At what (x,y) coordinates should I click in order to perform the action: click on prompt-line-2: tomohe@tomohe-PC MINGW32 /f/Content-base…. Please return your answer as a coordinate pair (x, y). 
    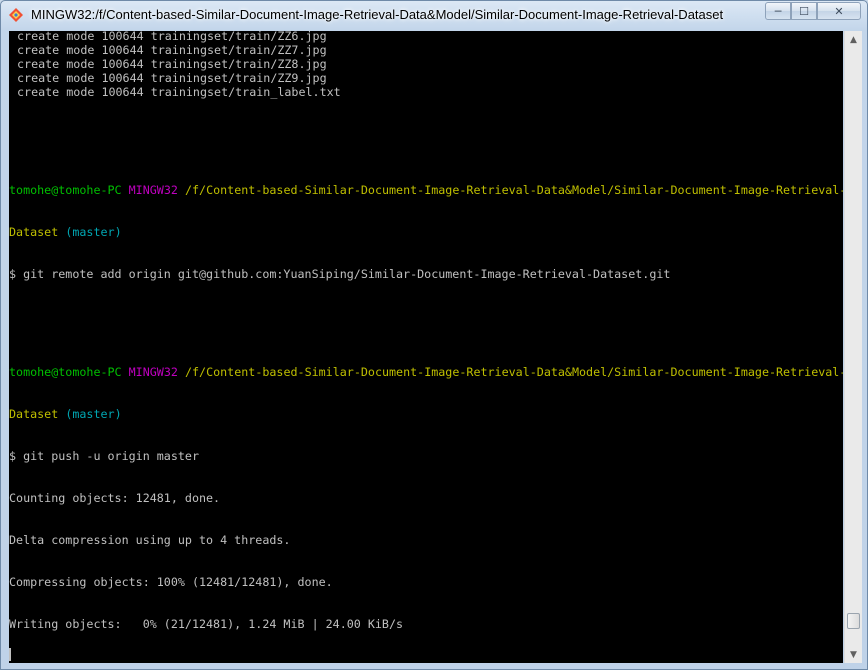
    Looking at the image, I should click on (426, 372).